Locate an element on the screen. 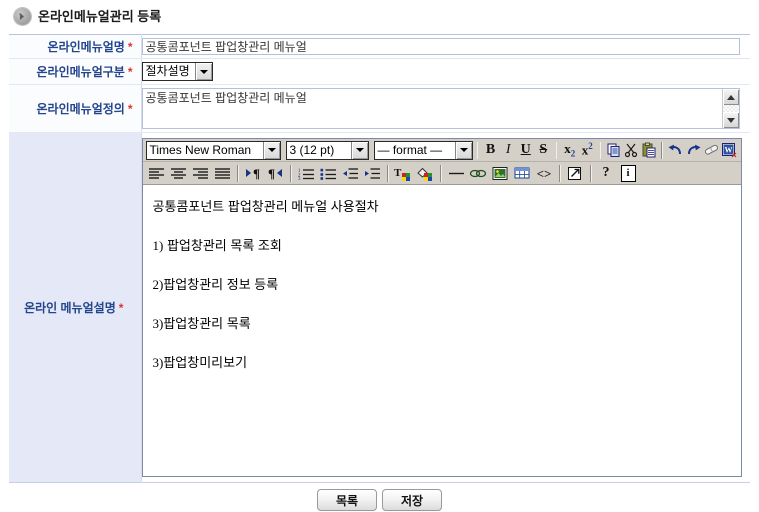 The width and height of the screenshot is (759, 512). font-size-selected-value: 3 (12 pt) is located at coordinates (312, 149).